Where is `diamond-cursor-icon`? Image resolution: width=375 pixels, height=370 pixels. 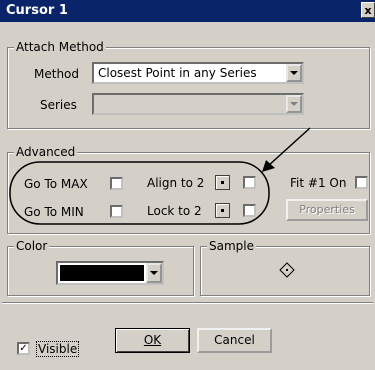
diamond-cursor-icon is located at coordinates (287, 270).